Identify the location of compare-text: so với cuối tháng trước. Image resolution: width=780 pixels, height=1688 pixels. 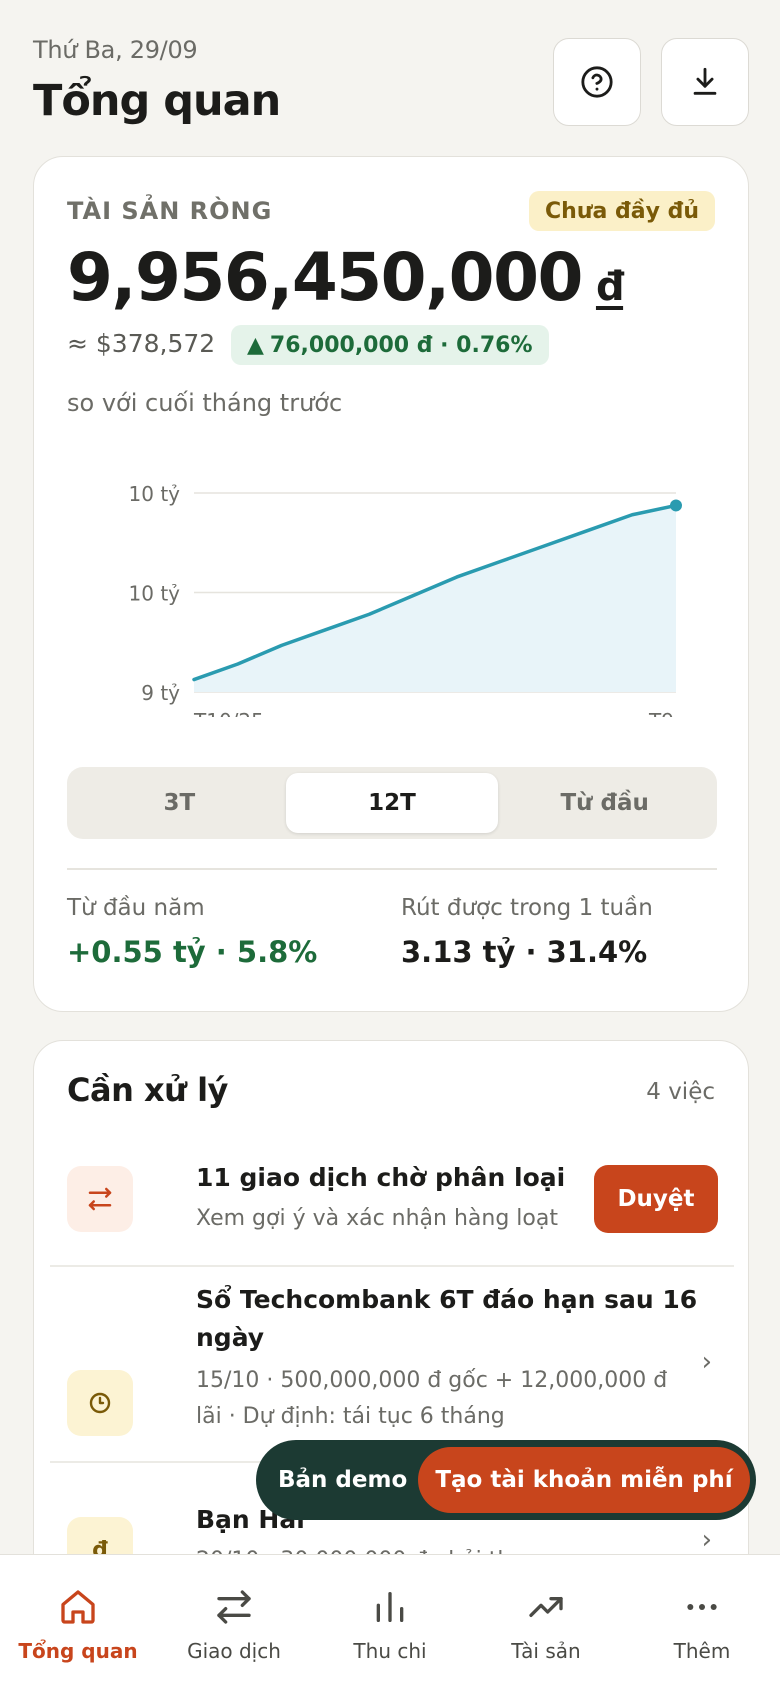
(205, 403).